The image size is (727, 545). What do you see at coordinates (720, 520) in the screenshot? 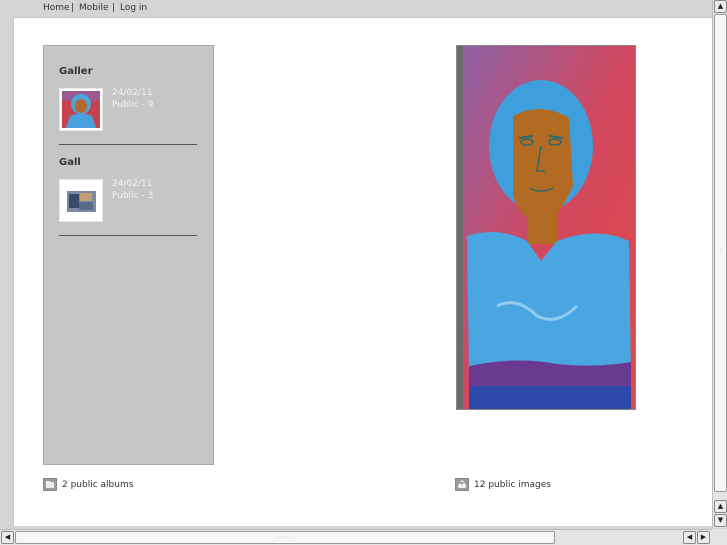
I see `scroll-down-button: ▼` at bounding box center [720, 520].